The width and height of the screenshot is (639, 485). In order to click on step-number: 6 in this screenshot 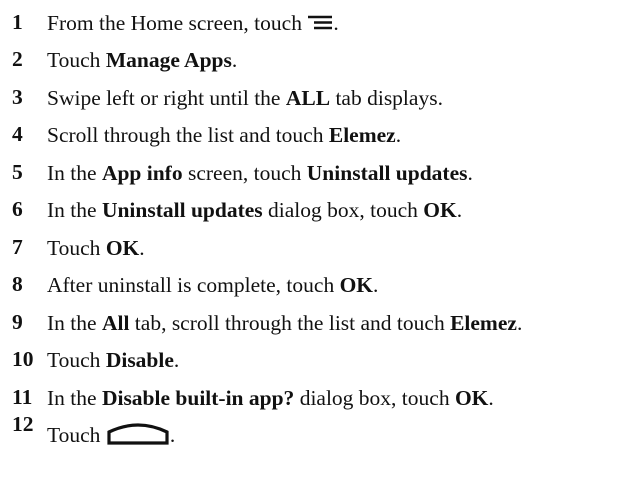, I will do `click(17, 209)`.